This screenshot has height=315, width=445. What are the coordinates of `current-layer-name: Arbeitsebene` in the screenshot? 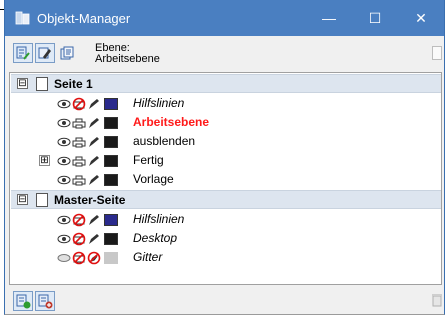 It's located at (127, 59).